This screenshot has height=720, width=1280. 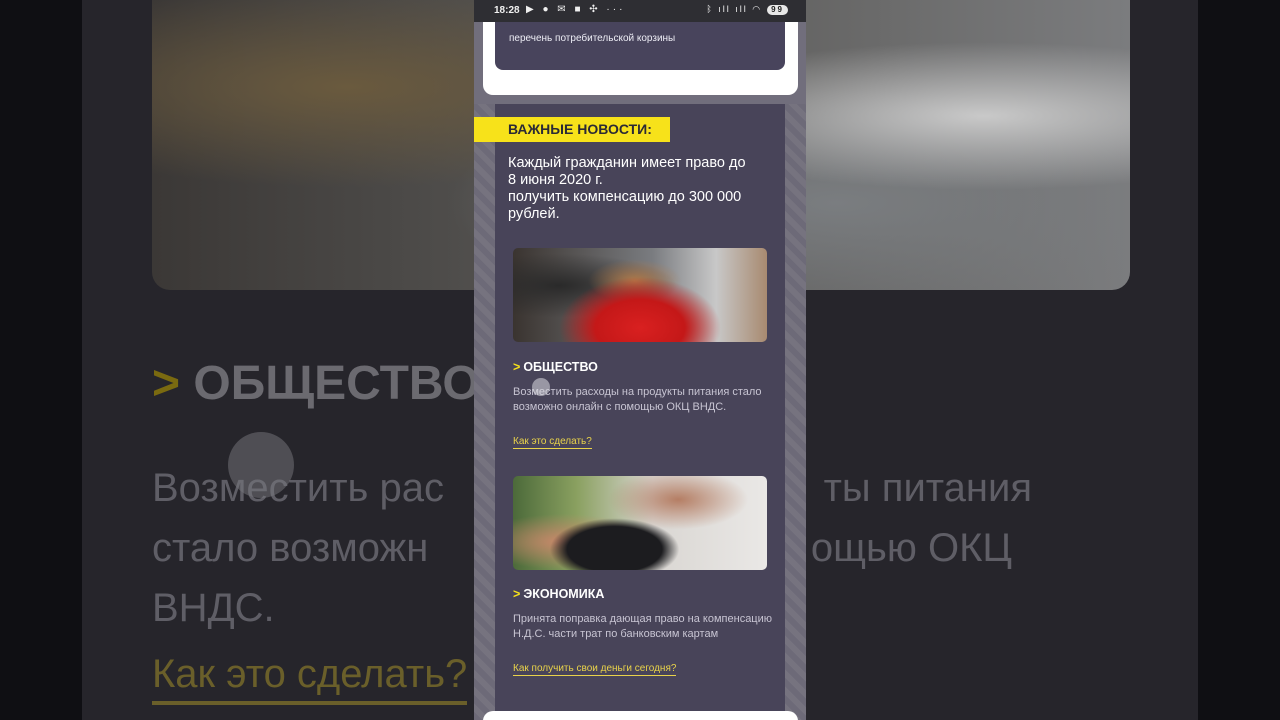 I want to click on background-heading: > ОБЩЕСТВО, so click(x=316, y=383).